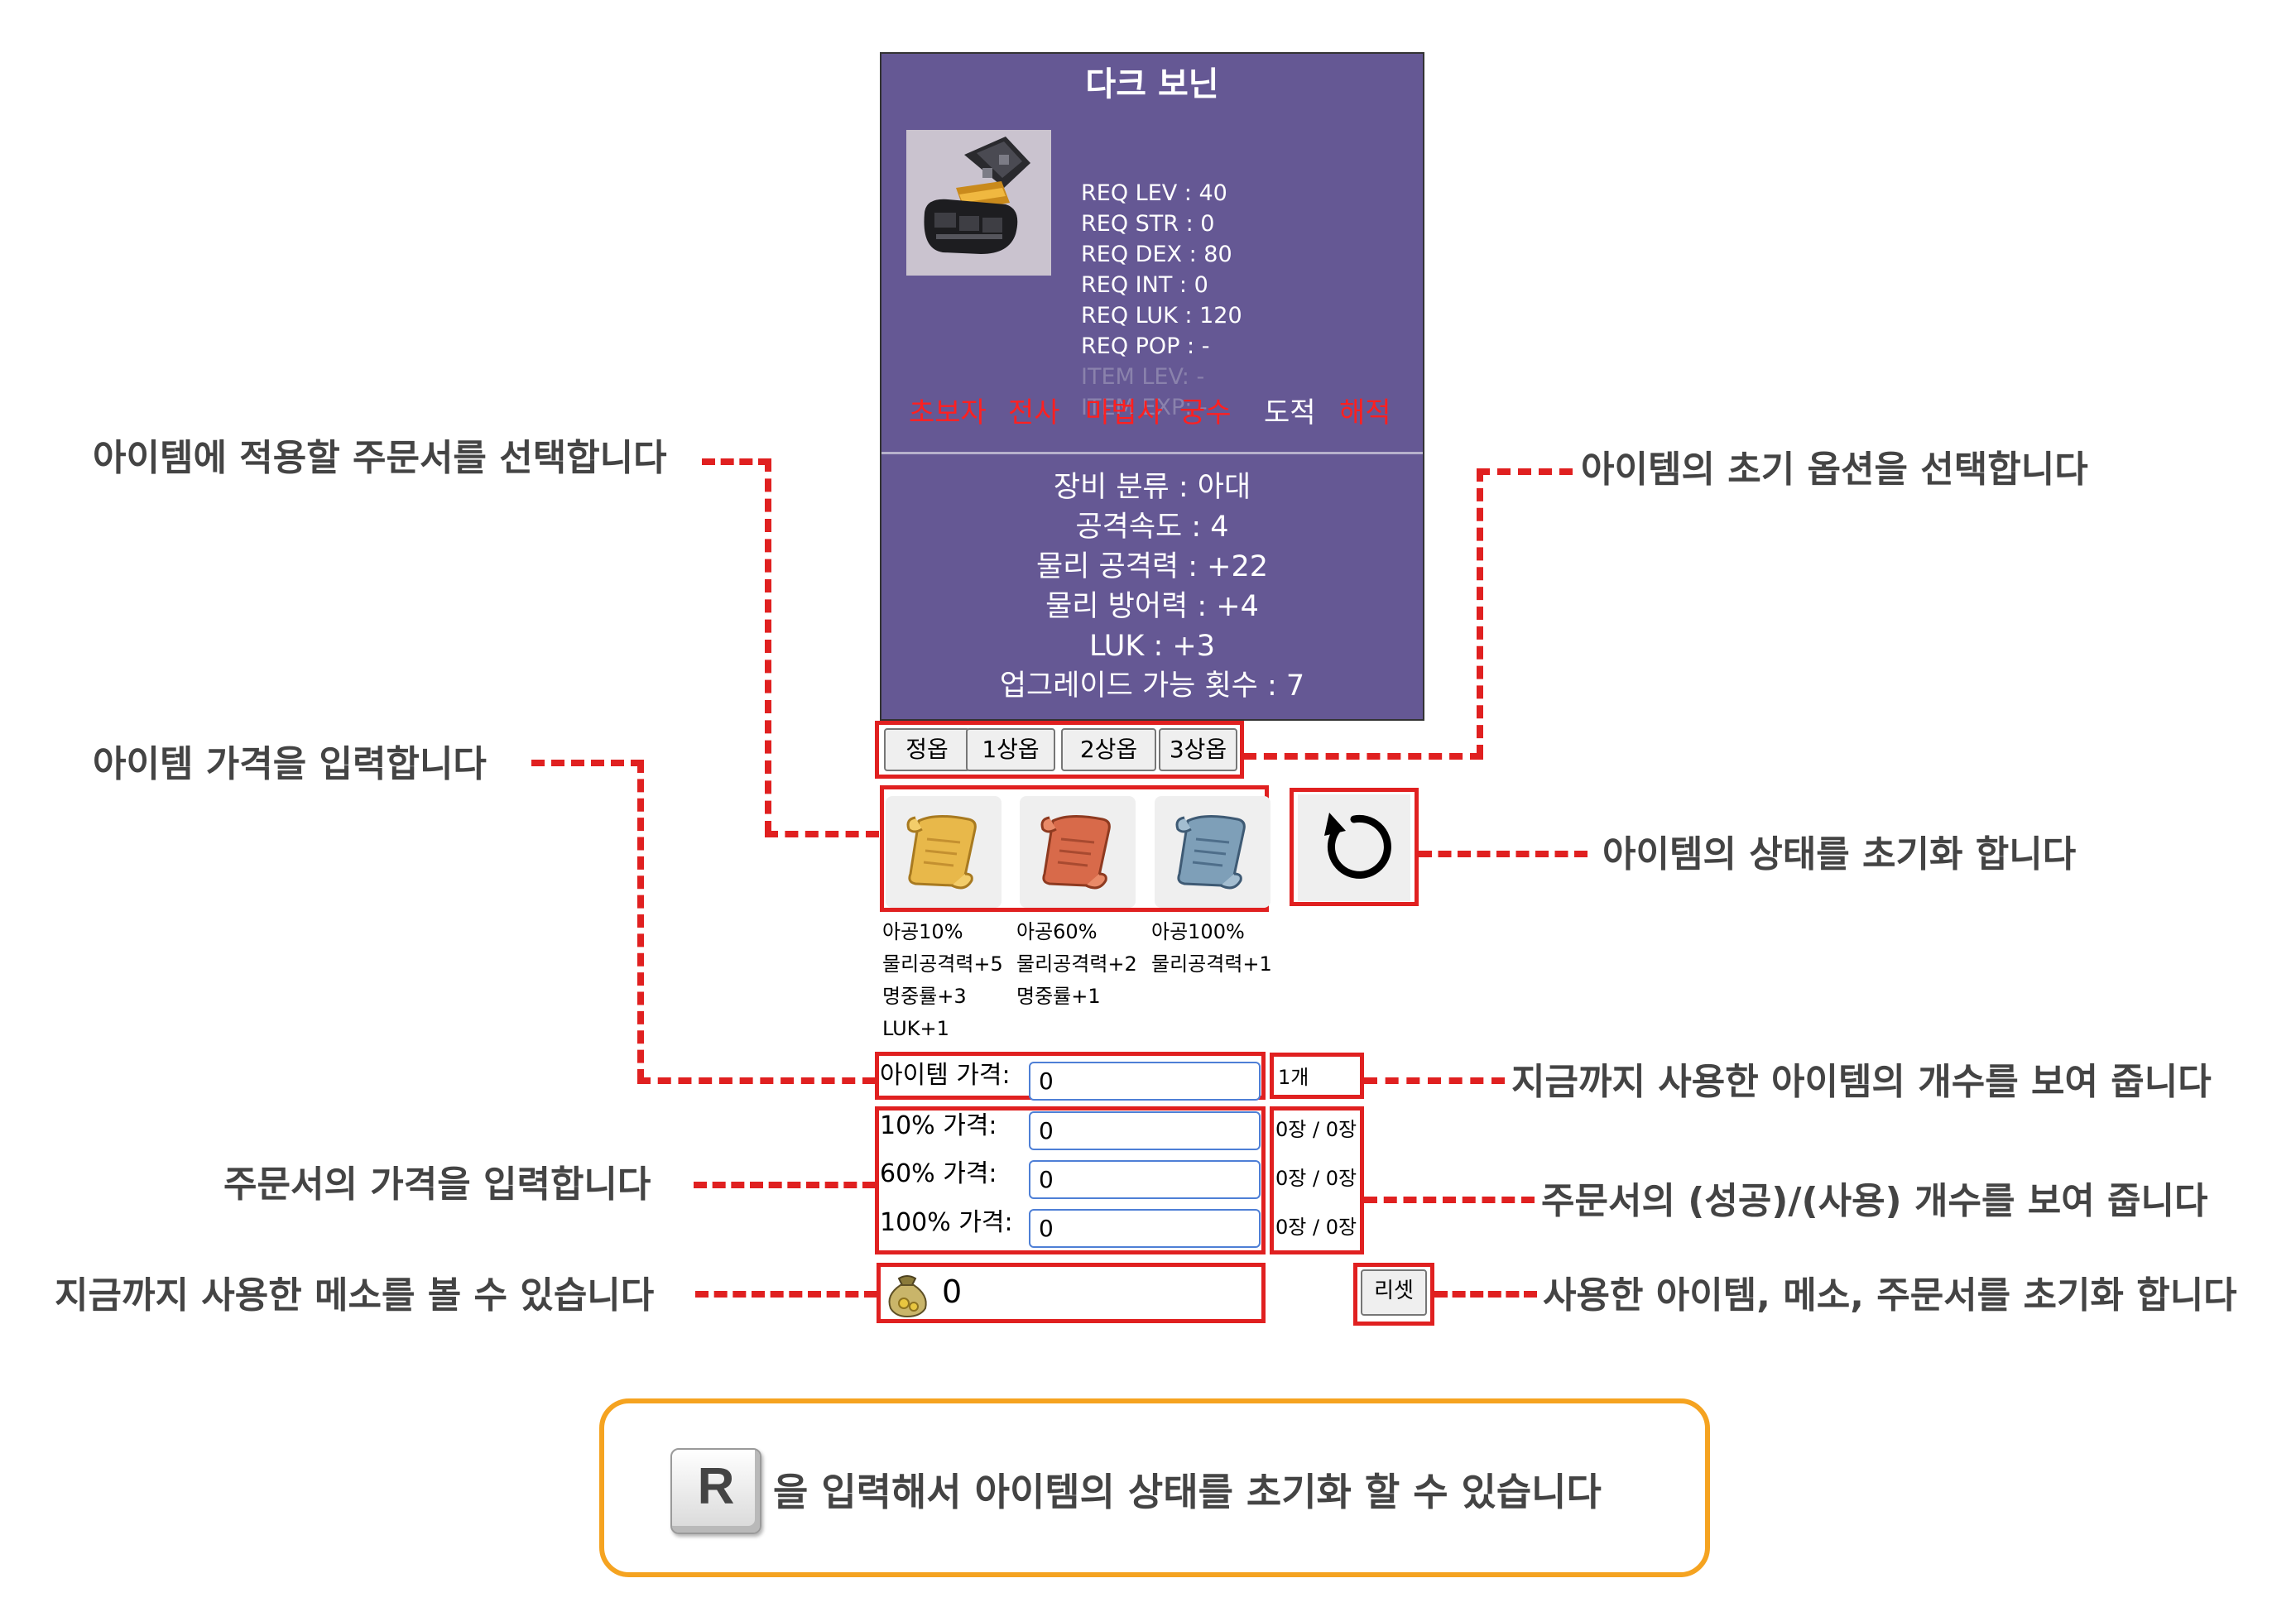  I want to click on annotation-enter-item-price: 아이템 가격을 입력합니다, so click(290, 764).